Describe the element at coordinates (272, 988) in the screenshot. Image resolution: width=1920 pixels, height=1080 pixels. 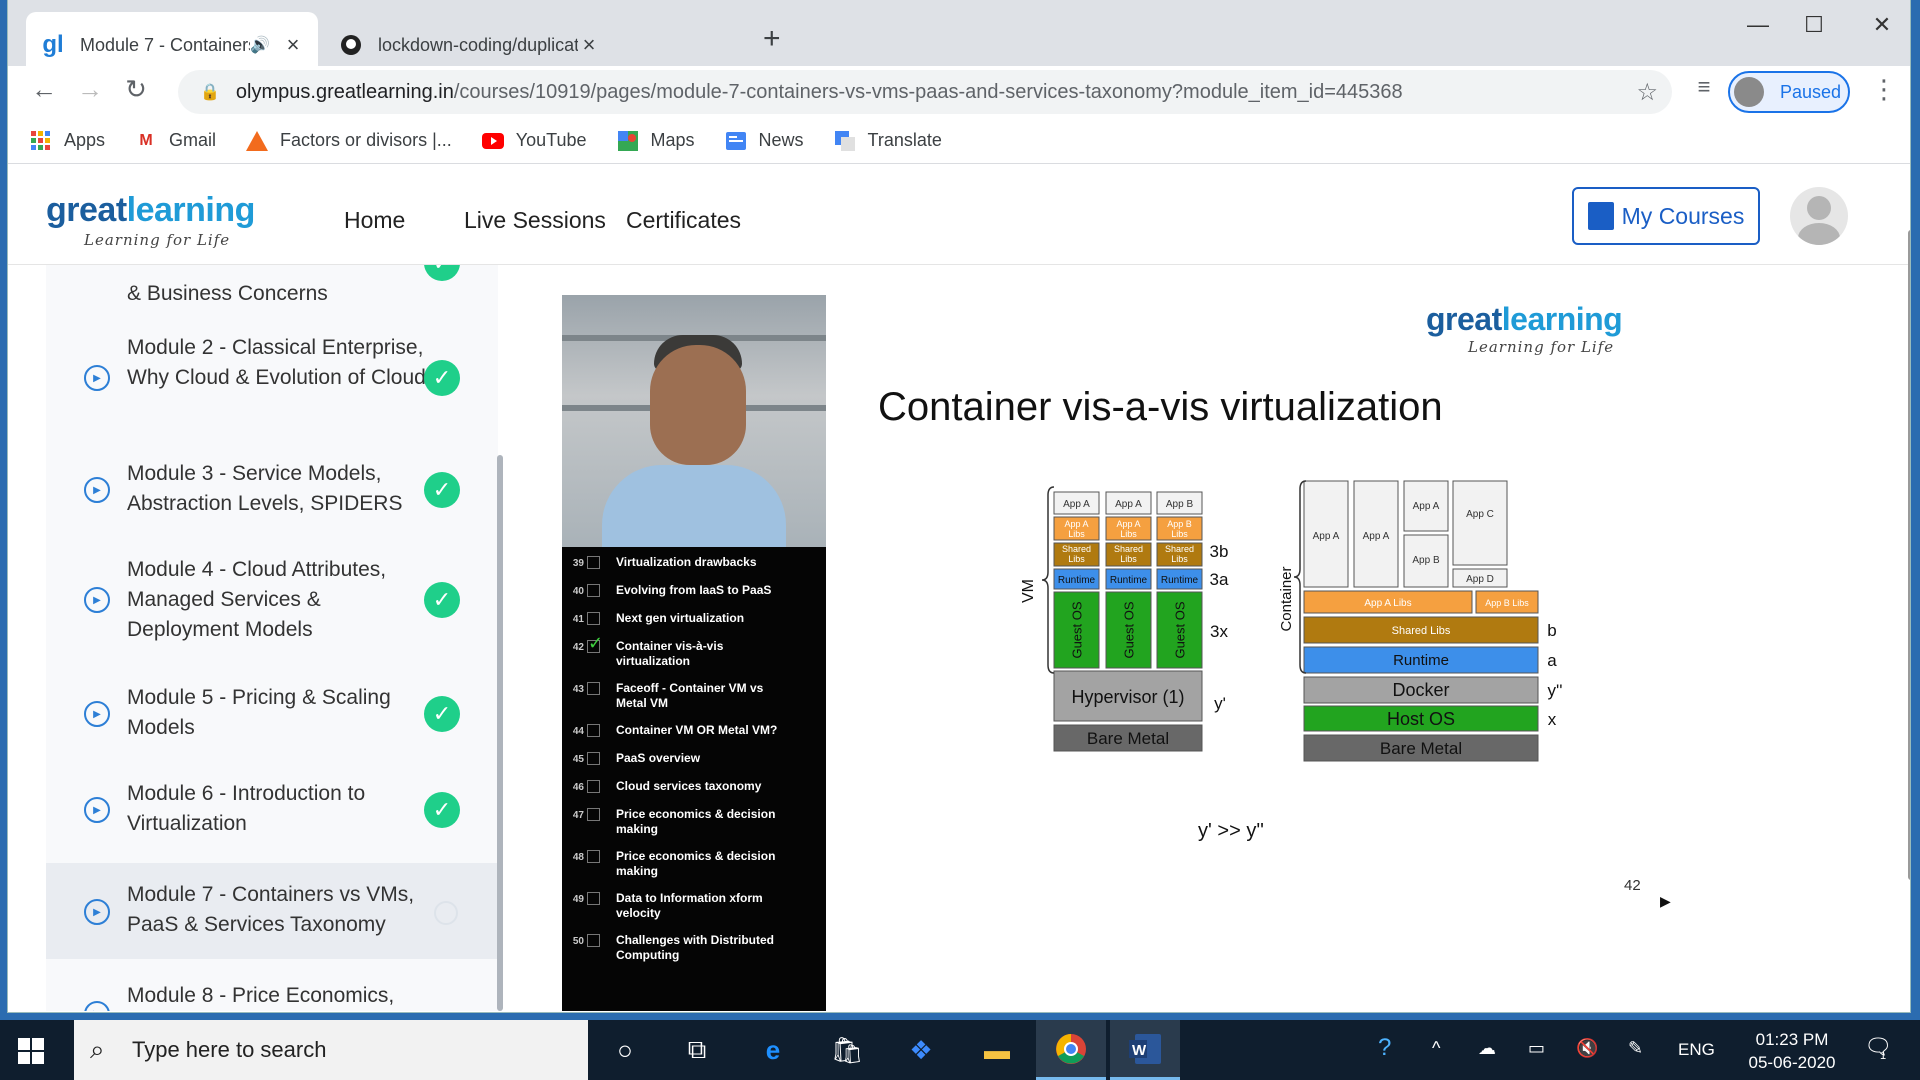
I see `module-item-8: ▶ Module 8 - Price Economics, Data` at that location.